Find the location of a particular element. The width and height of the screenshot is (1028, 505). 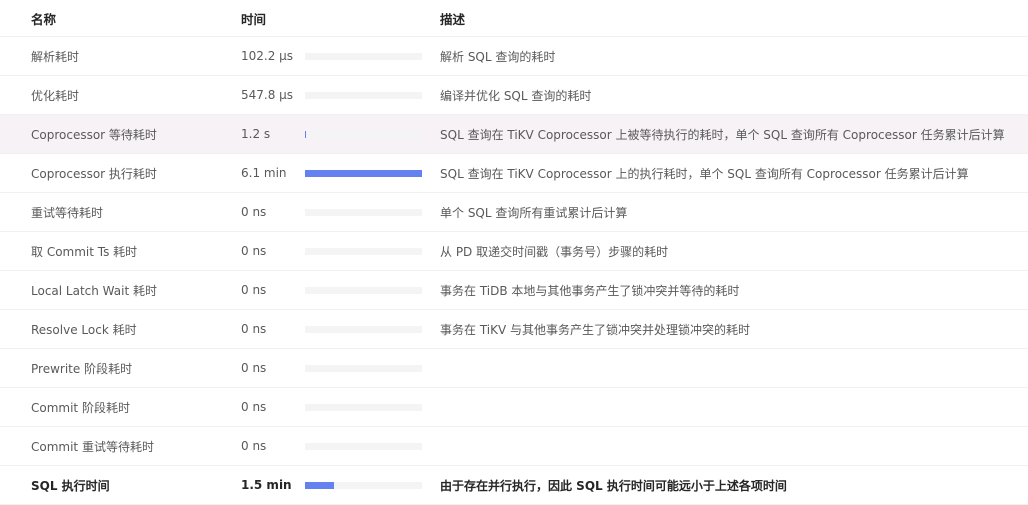

row-name: 优化耗时 is located at coordinates (55, 95).